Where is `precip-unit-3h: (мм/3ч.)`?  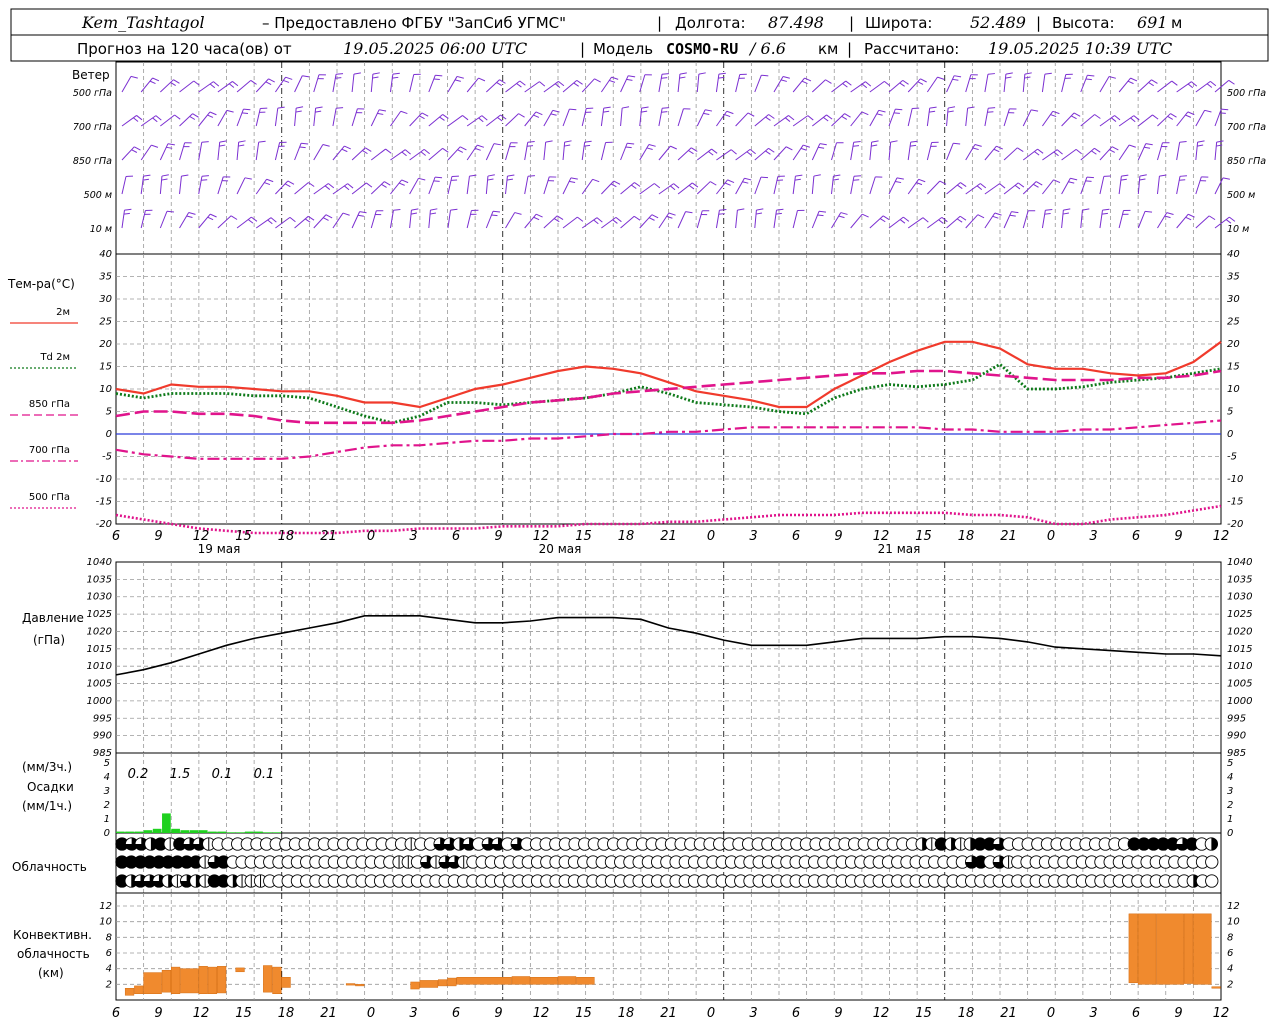
precip-unit-3h: (мм/3ч.) is located at coordinates (47, 767).